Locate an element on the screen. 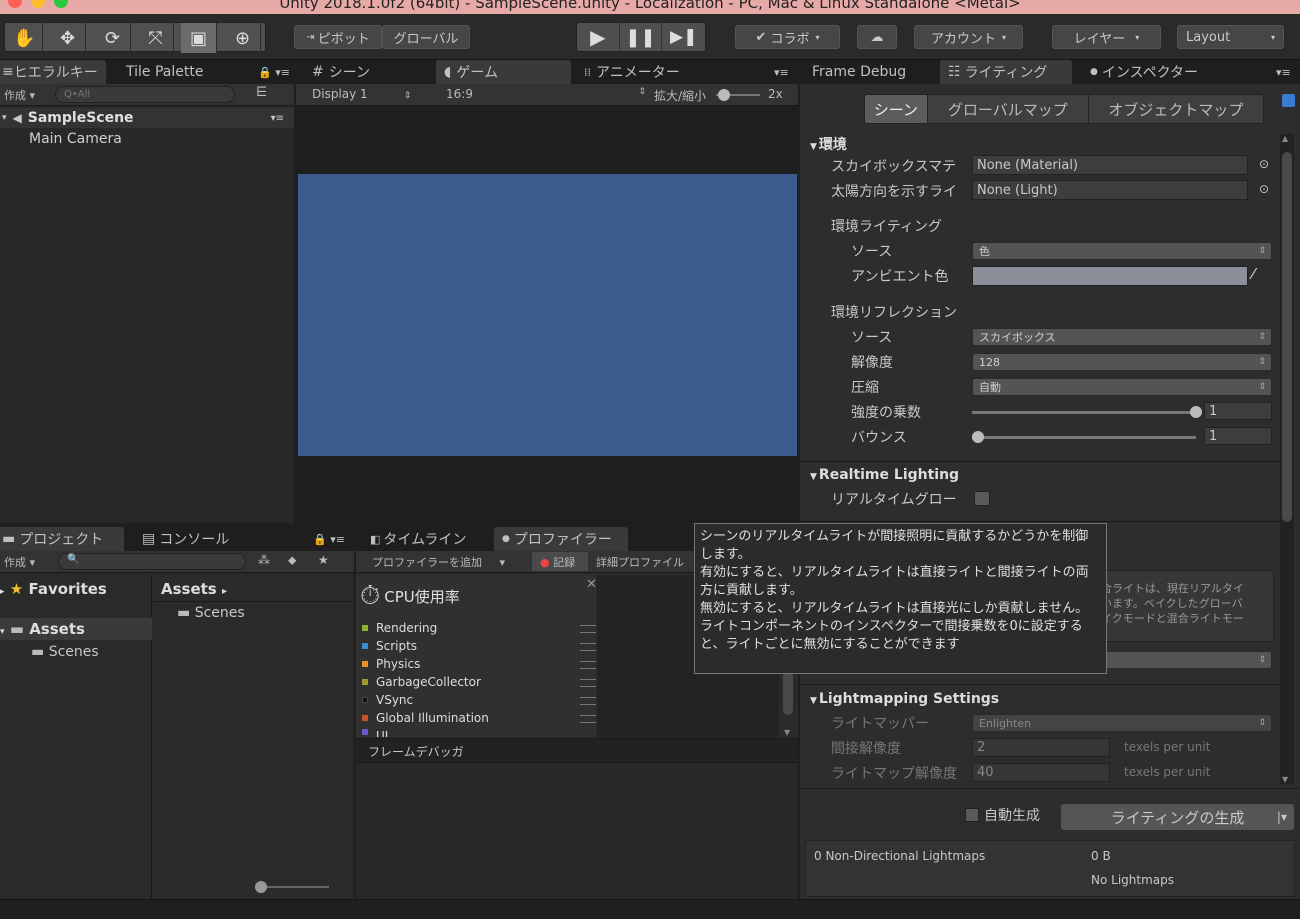 The image size is (1300, 919). pause-icon: ❚❚ is located at coordinates (641, 37).